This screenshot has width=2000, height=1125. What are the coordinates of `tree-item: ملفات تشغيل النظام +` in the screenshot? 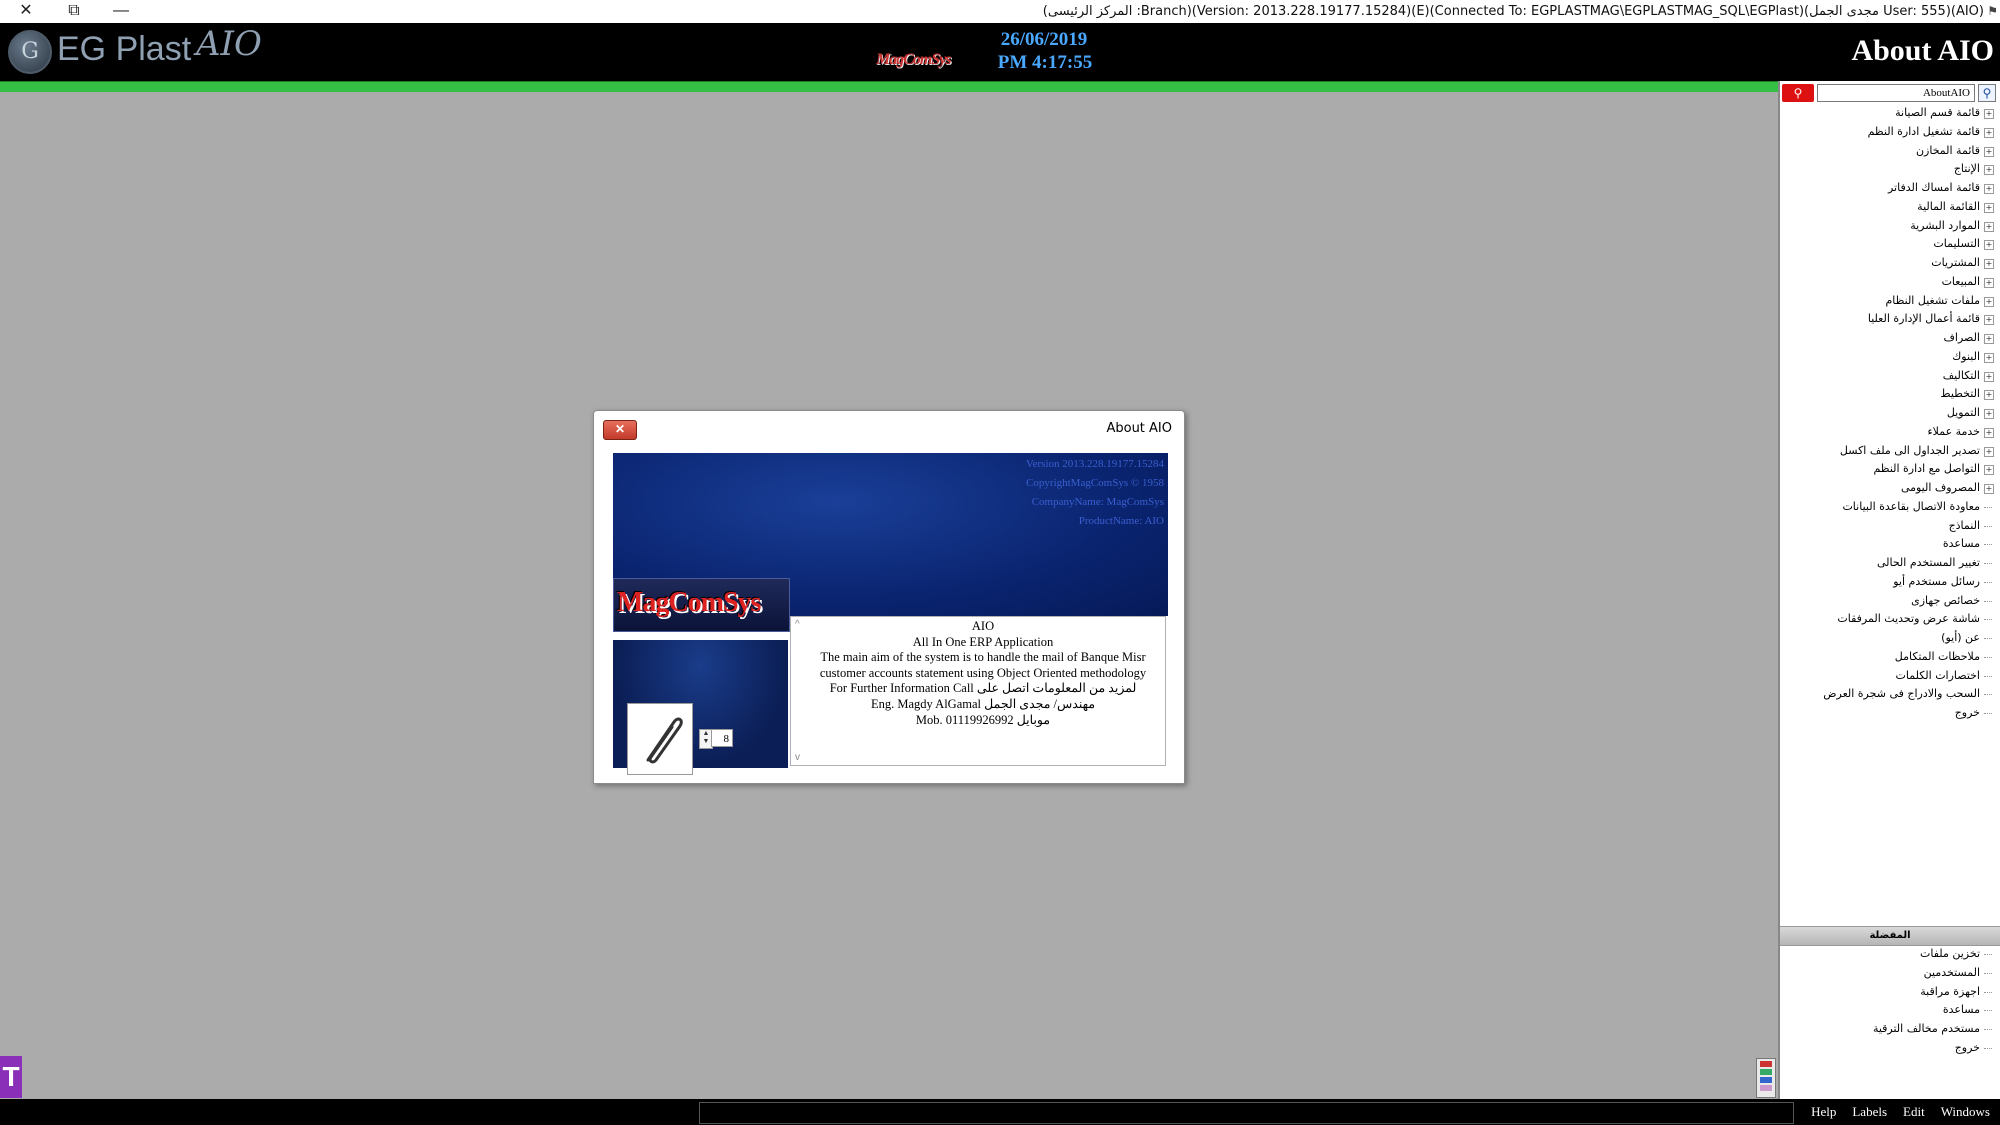 It's located at (1891, 301).